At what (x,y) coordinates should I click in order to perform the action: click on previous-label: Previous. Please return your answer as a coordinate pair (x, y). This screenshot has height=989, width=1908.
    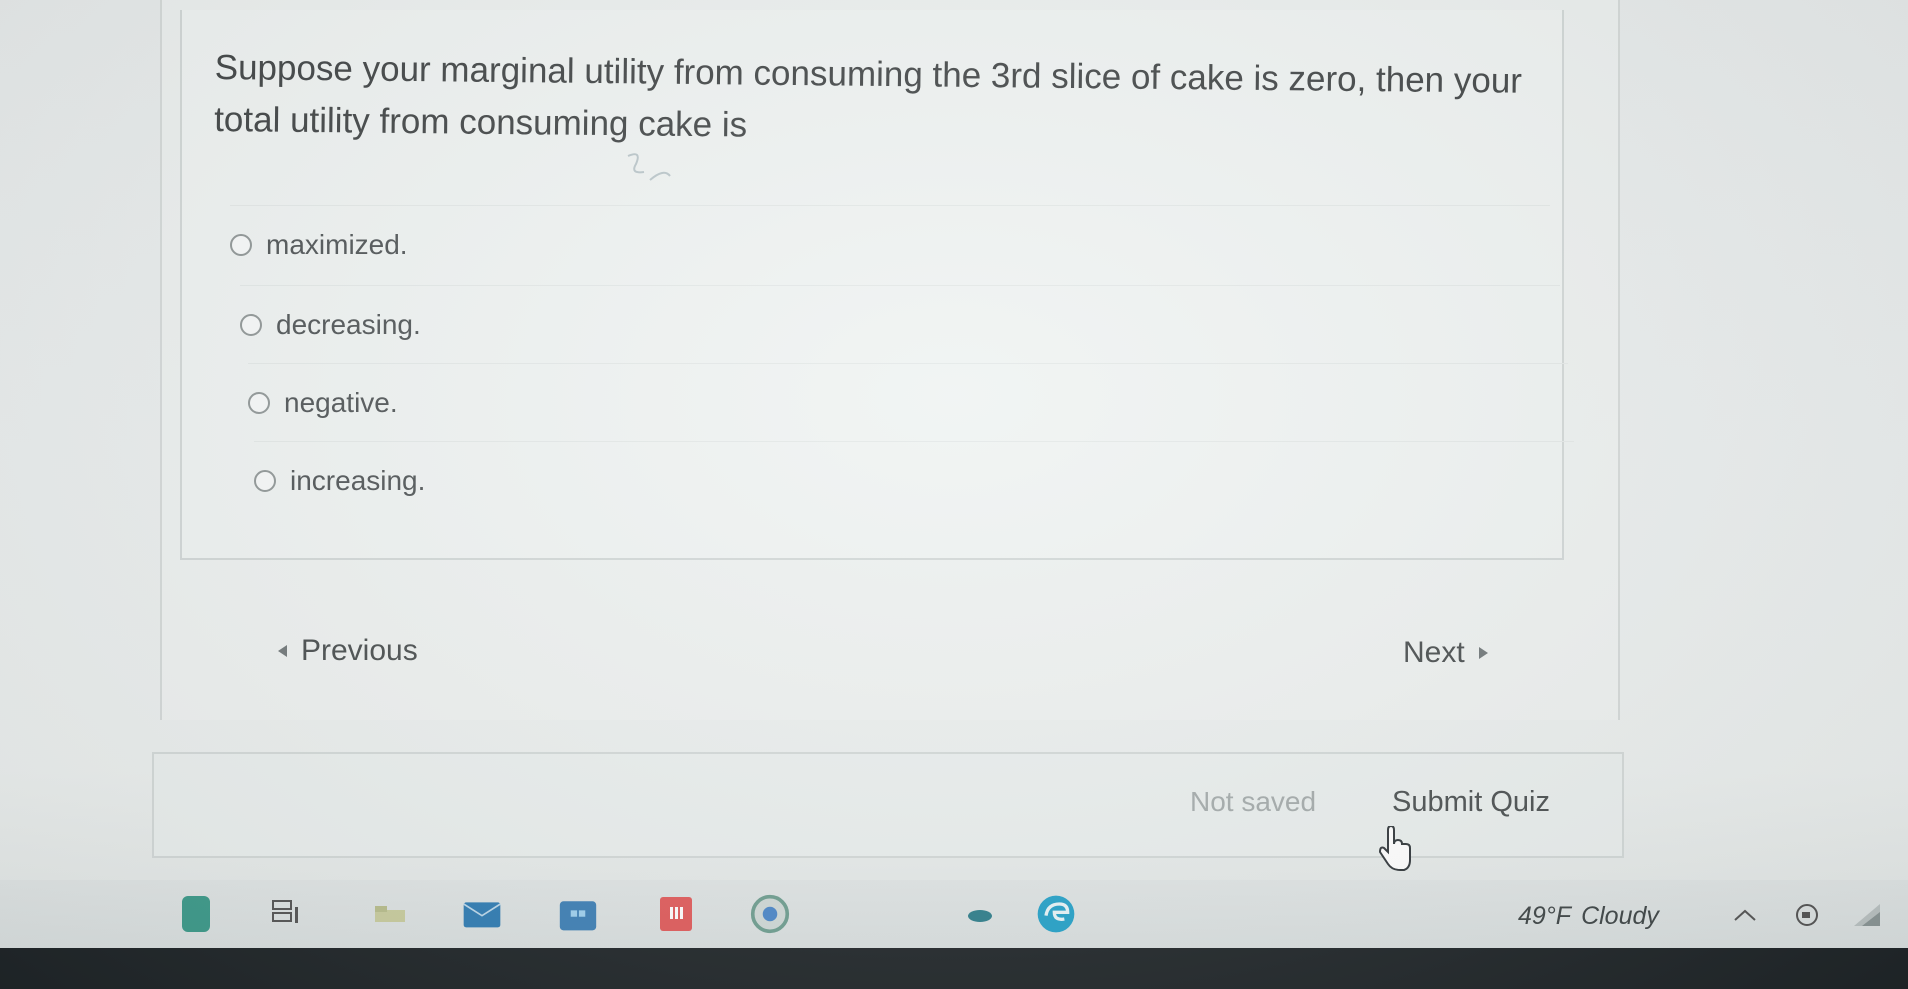
    Looking at the image, I should click on (359, 650).